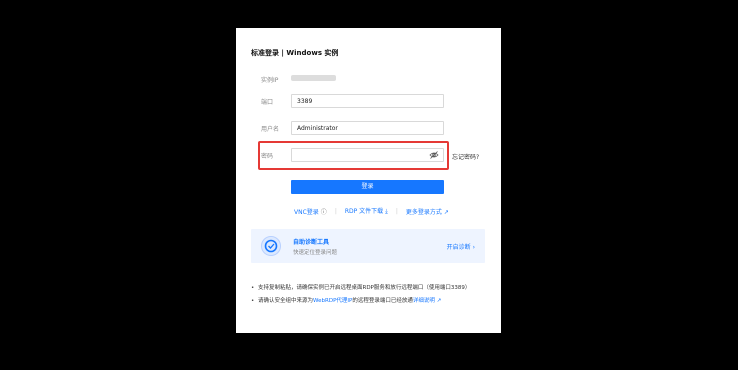 The width and height of the screenshot is (738, 370). I want to click on instance-ip-row: 实例IP, so click(371, 79).